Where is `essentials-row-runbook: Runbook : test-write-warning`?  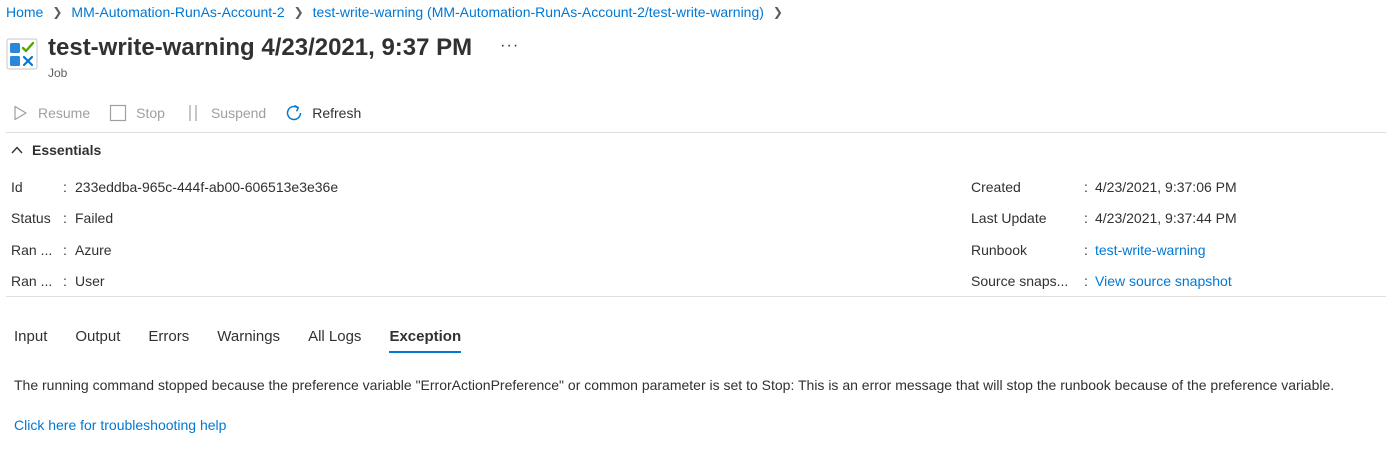 essentials-row-runbook: Runbook : test-write-warning is located at coordinates (1088, 250).